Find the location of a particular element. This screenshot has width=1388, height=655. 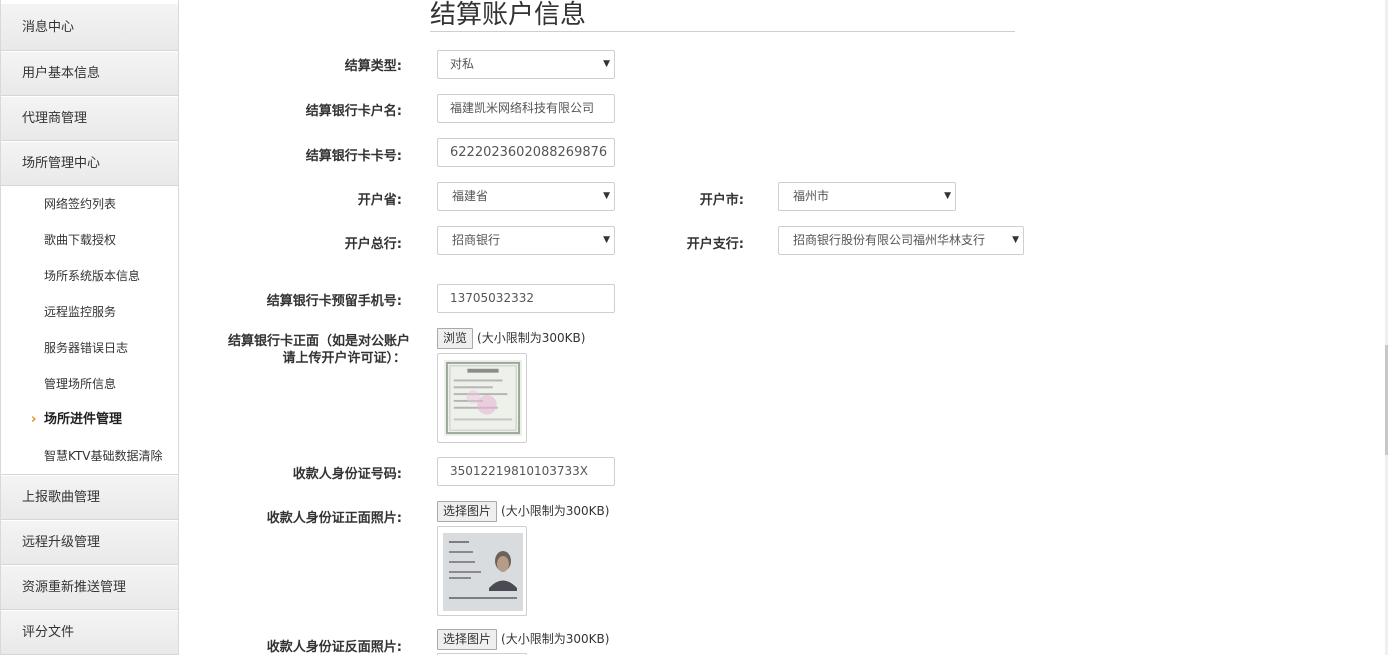

card-front-upload: 浏览 (大小限制为300KB) is located at coordinates (511, 338).